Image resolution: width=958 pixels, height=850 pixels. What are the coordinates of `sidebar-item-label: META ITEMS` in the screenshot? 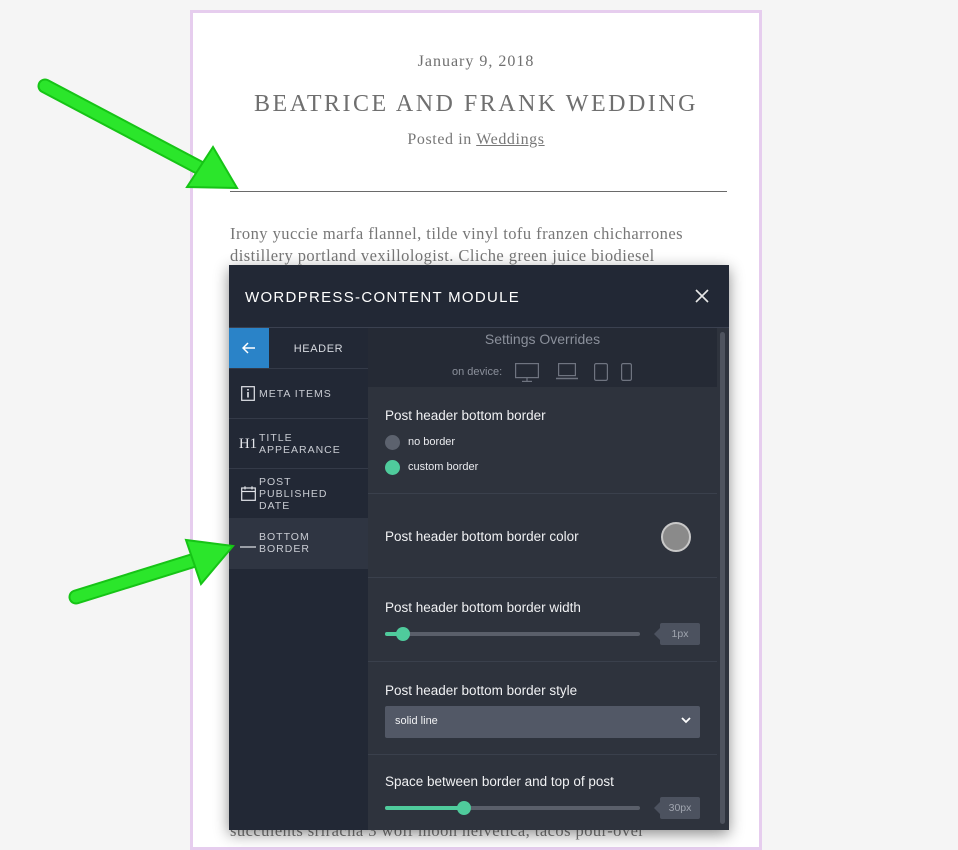 It's located at (295, 394).